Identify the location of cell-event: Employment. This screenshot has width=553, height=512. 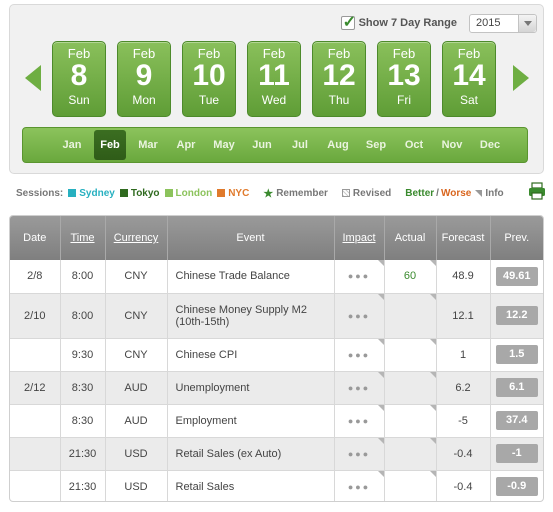
(251, 421).